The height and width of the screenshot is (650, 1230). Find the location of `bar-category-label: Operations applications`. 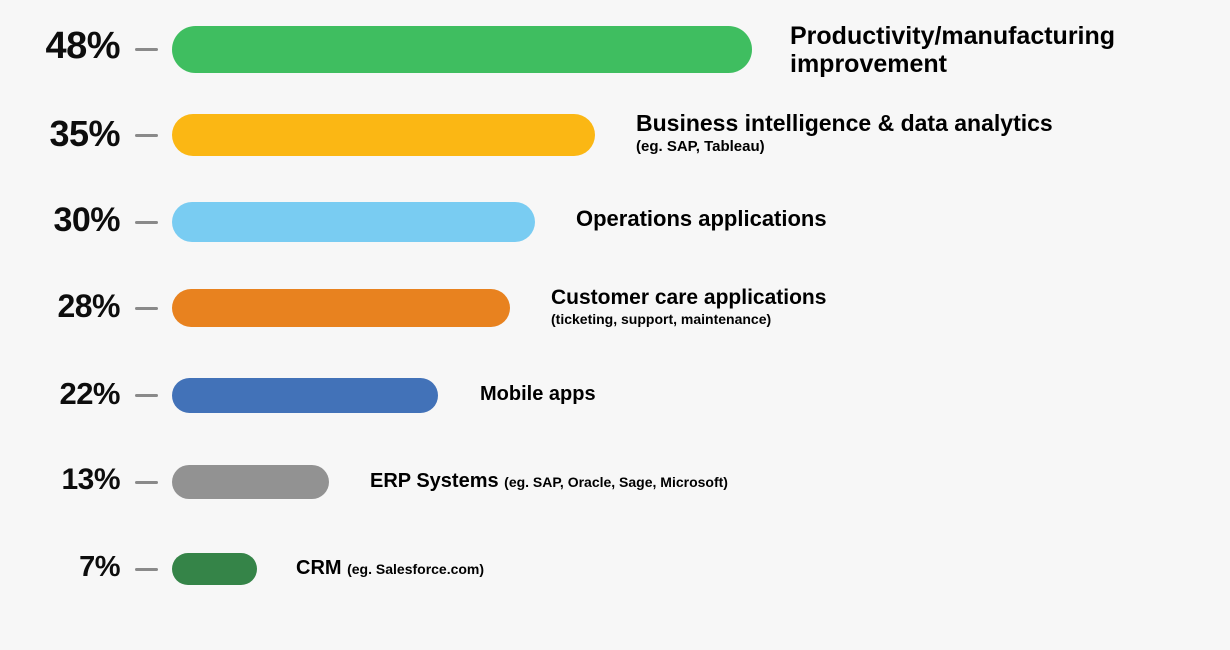

bar-category-label: Operations applications is located at coordinates (701, 219).